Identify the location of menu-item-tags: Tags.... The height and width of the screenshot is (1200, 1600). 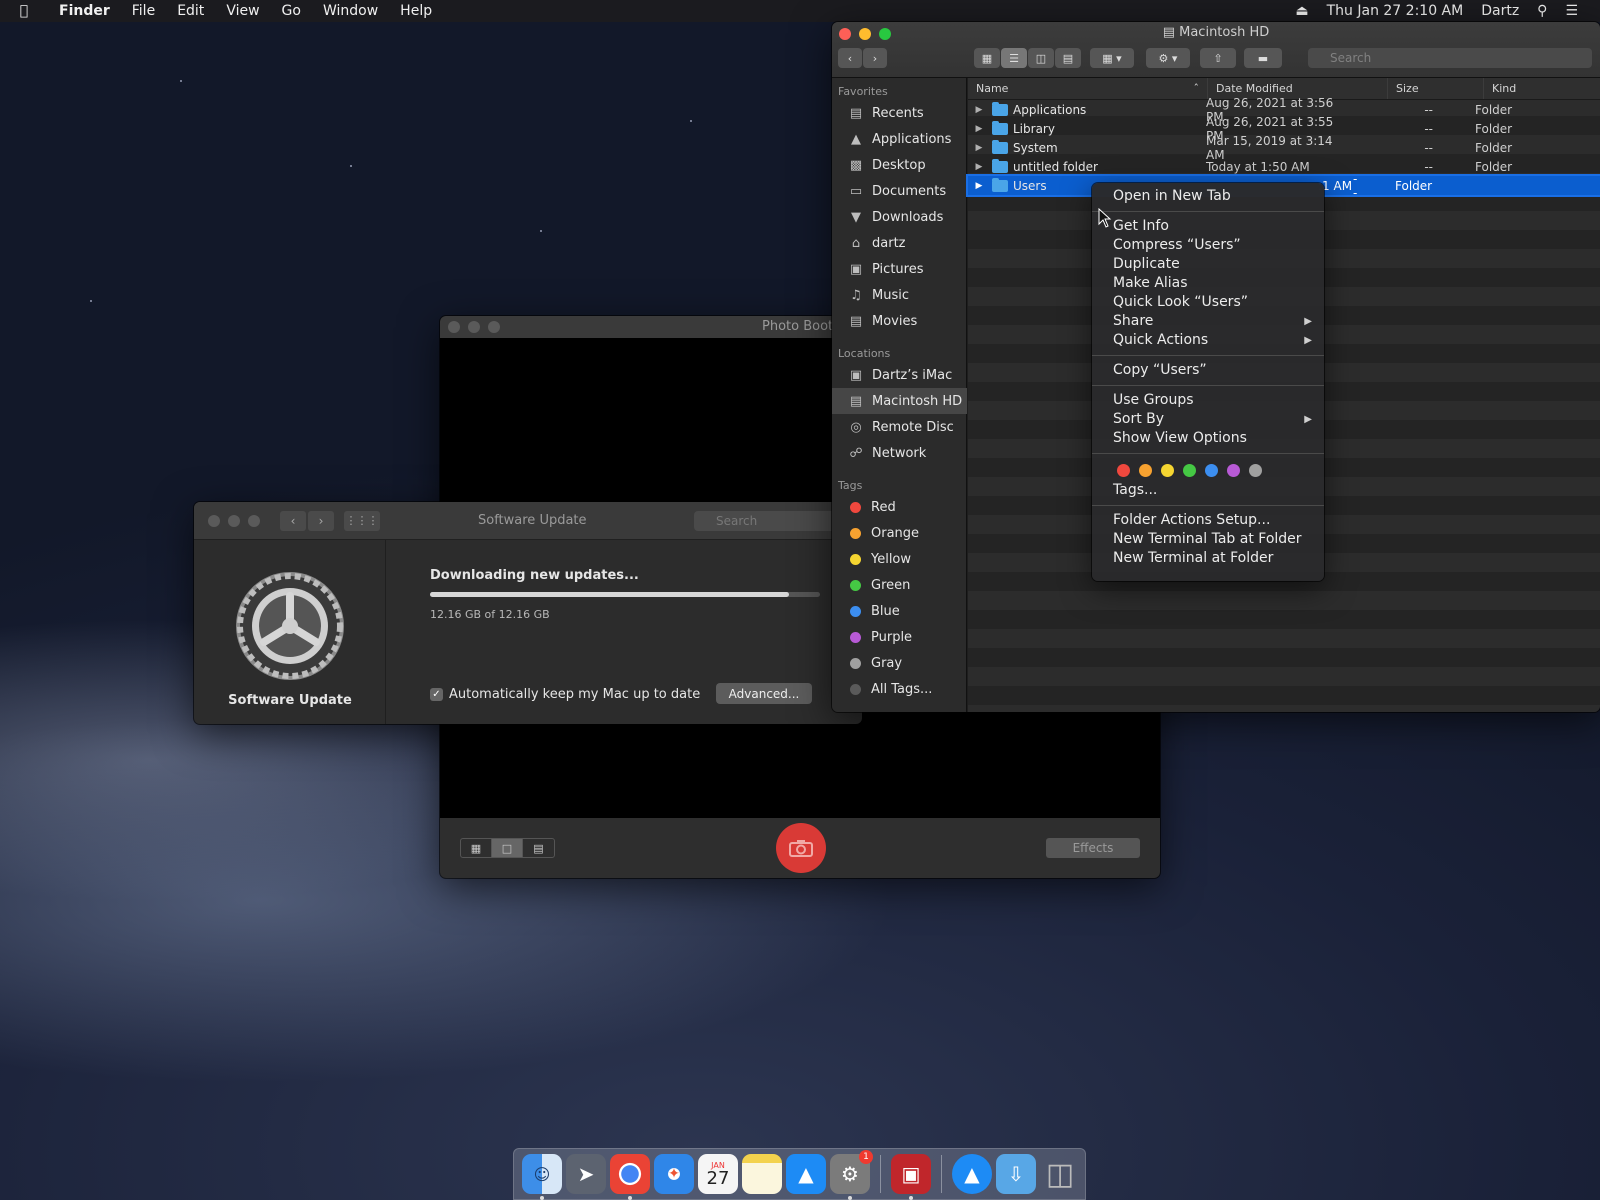
(1208, 490).